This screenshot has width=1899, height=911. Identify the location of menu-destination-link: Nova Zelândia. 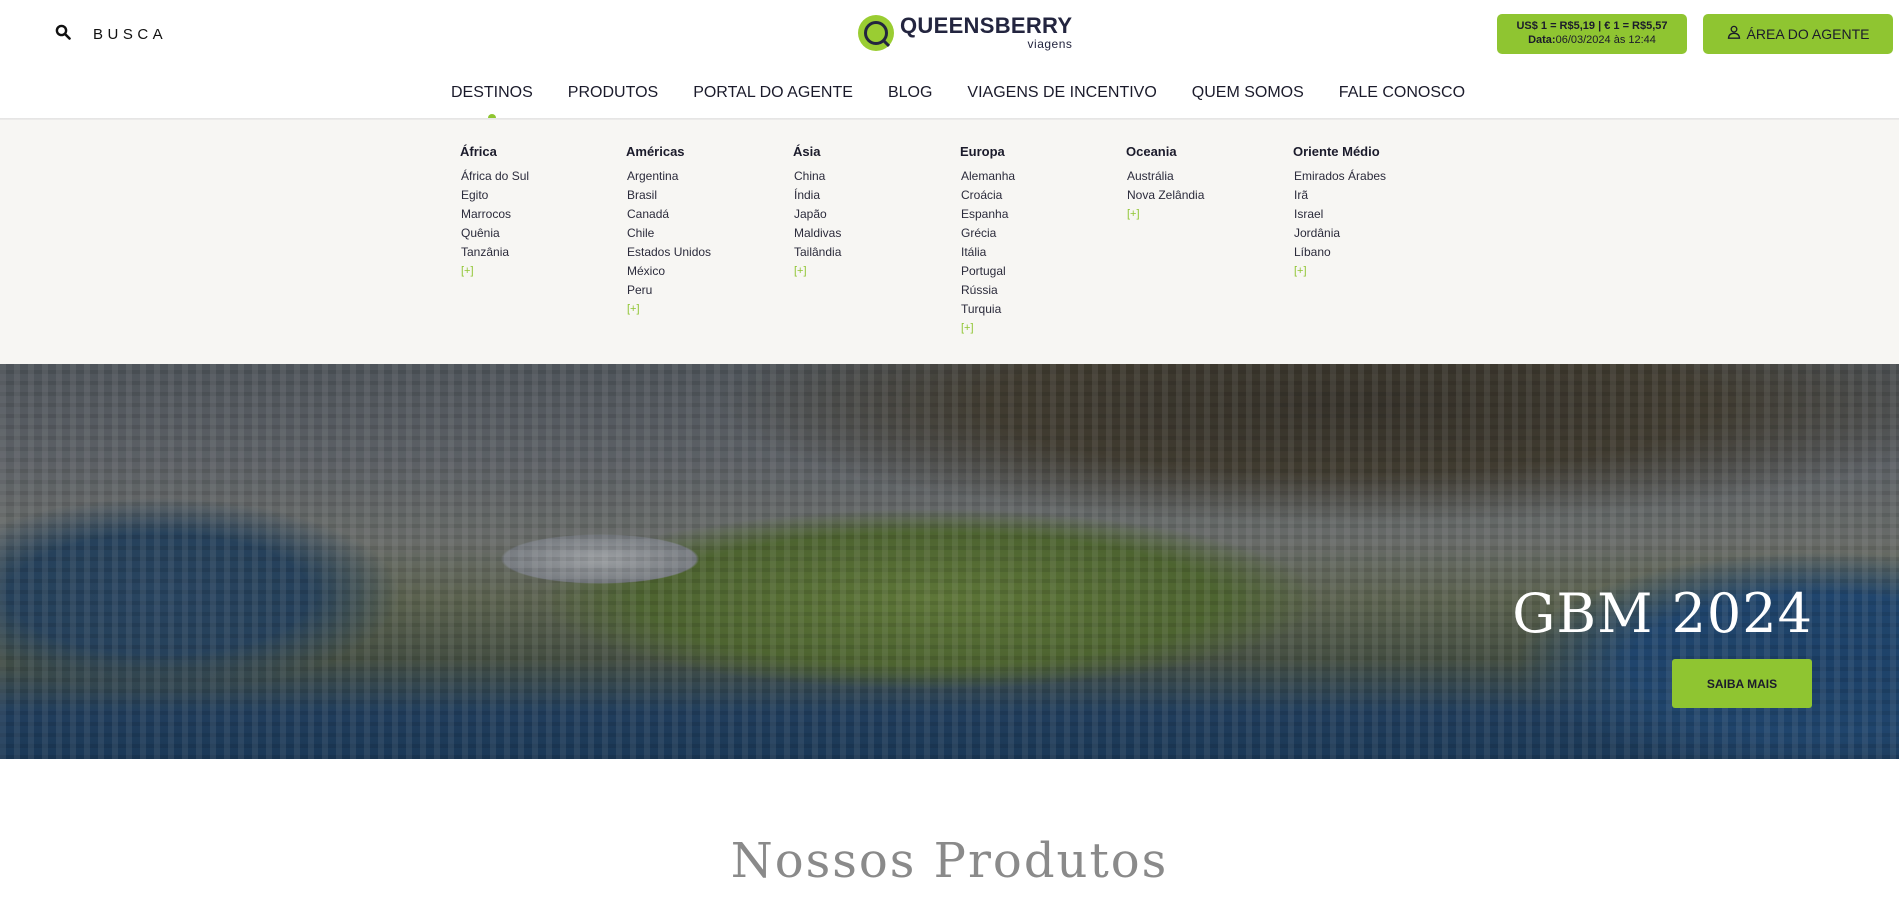
(1206, 195).